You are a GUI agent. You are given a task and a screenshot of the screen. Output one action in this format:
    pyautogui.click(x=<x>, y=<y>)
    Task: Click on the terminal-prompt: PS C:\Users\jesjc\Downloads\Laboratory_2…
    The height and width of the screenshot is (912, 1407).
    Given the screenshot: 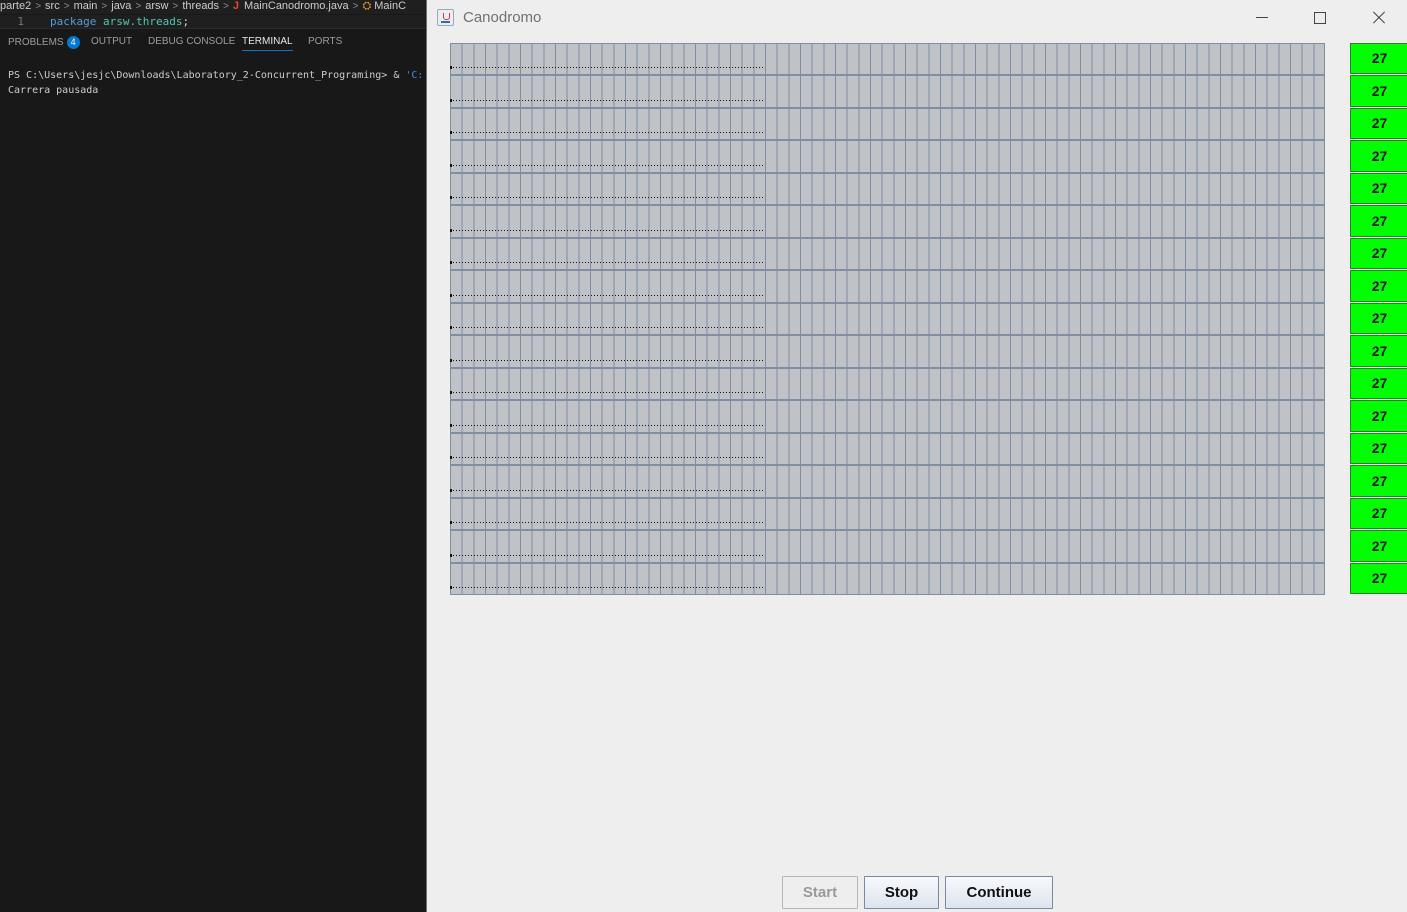 What is the action you would take?
    pyautogui.click(x=198, y=75)
    